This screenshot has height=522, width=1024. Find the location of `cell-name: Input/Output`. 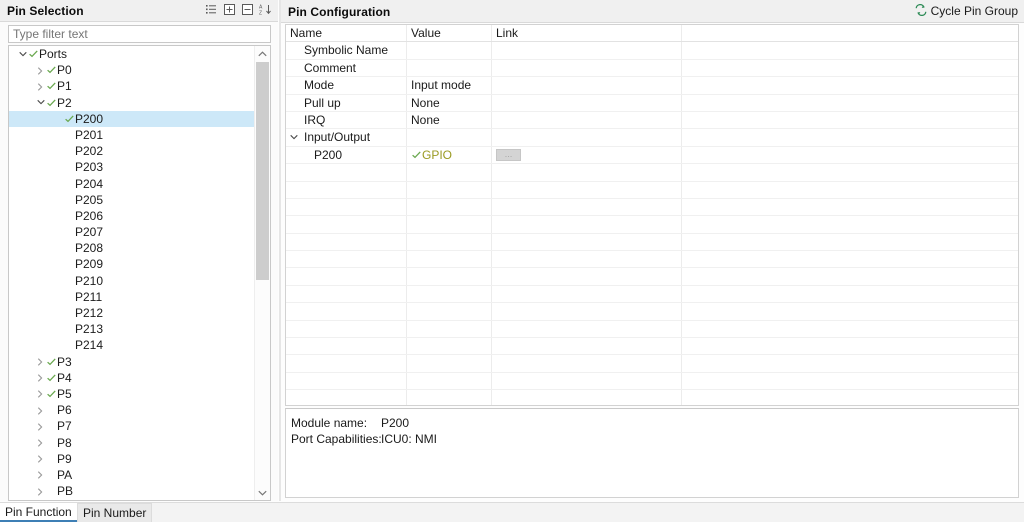

cell-name: Input/Output is located at coordinates (346, 137).